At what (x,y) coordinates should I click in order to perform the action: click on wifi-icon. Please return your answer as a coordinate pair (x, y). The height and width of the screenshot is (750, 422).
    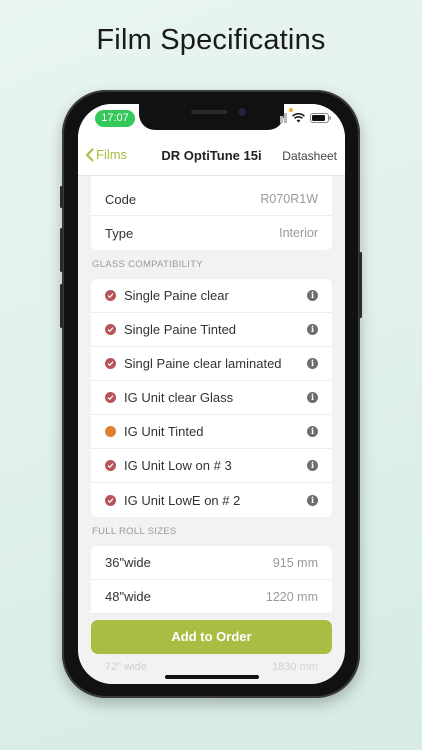
    Looking at the image, I should click on (298, 118).